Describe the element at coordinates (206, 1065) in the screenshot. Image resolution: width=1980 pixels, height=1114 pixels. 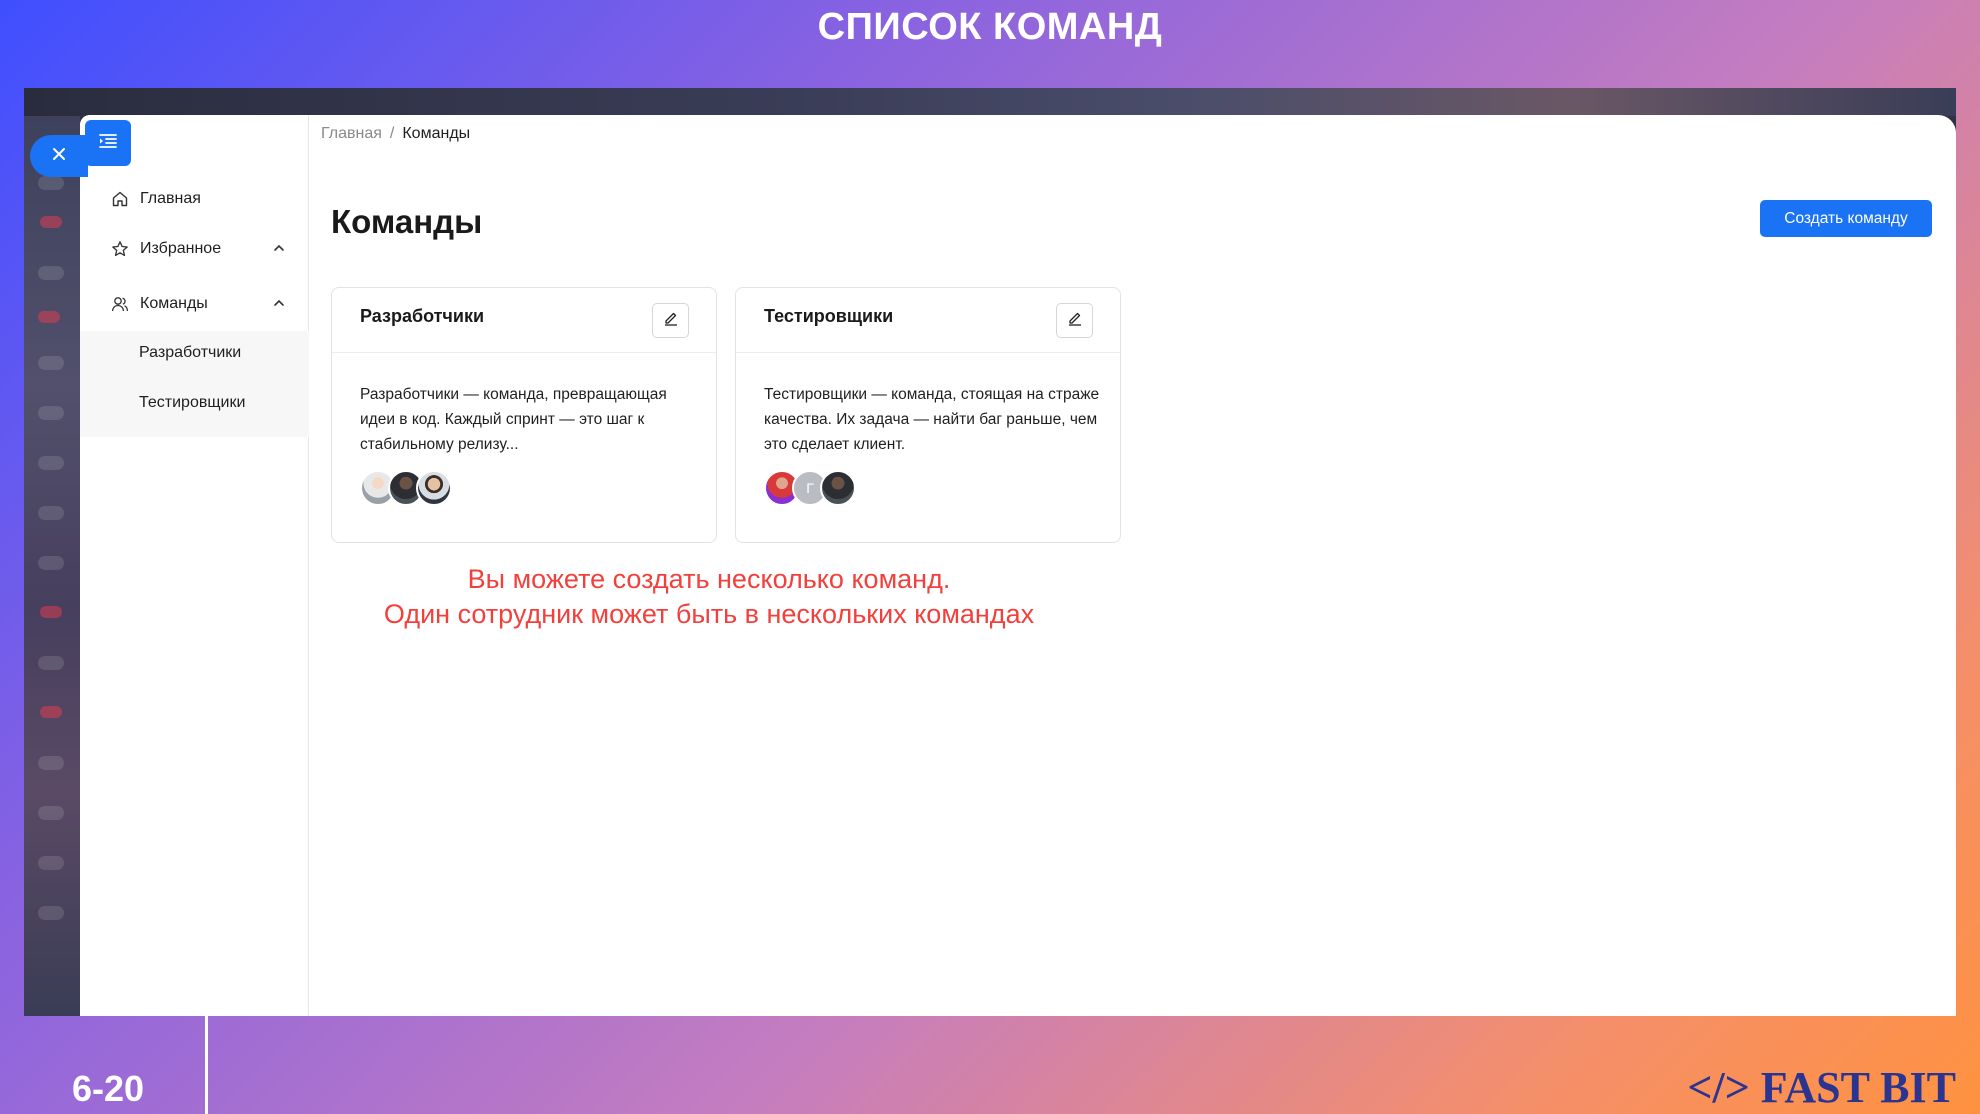
I see `footer-divider` at that location.